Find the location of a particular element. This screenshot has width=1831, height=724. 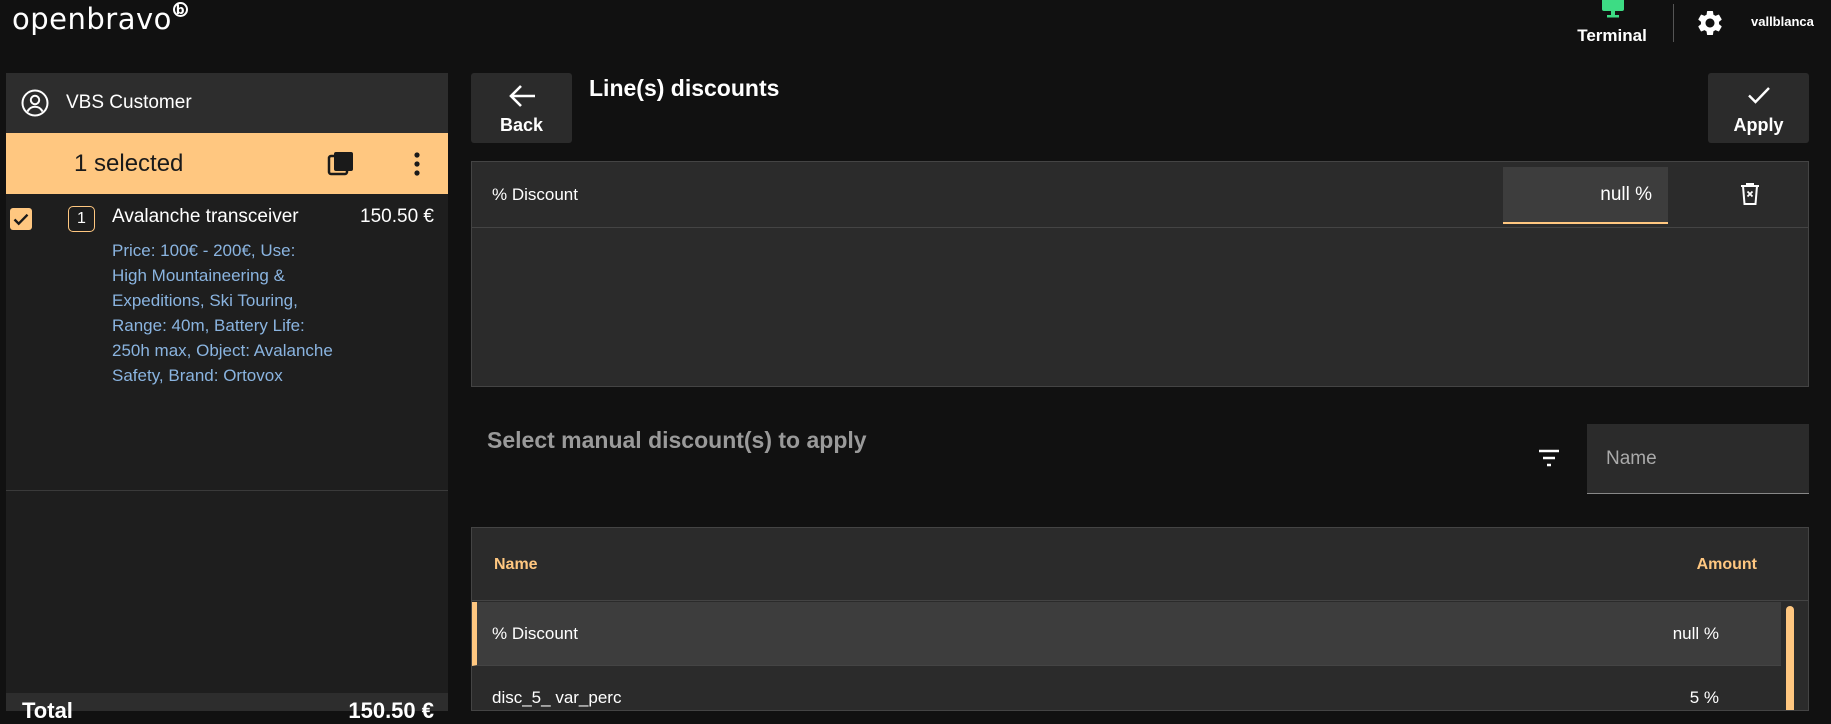

applied-discount-row: % Discount is located at coordinates (1140, 195).